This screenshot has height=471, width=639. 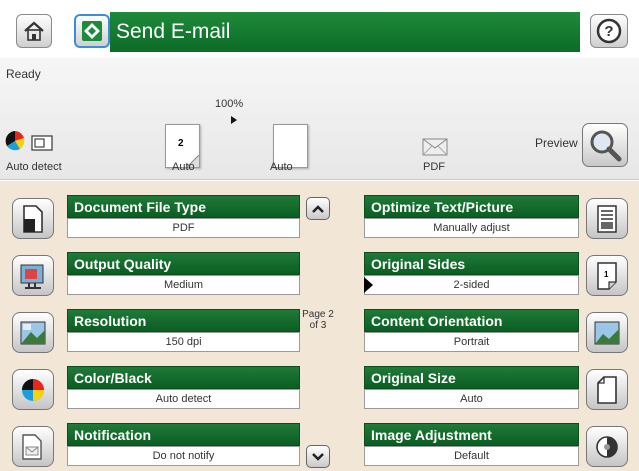 What do you see at coordinates (318, 325) in the screenshot?
I see `page-indicator-line2: of 3` at bounding box center [318, 325].